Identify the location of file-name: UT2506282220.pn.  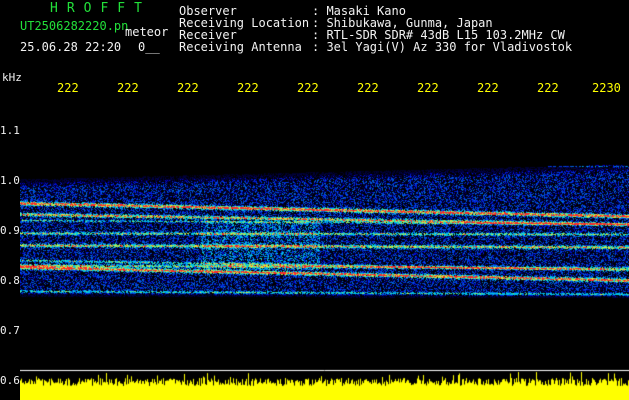
(74, 26).